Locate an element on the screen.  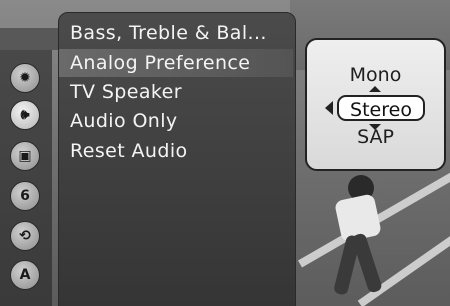
option-sap: SAP is located at coordinates (375, 137).